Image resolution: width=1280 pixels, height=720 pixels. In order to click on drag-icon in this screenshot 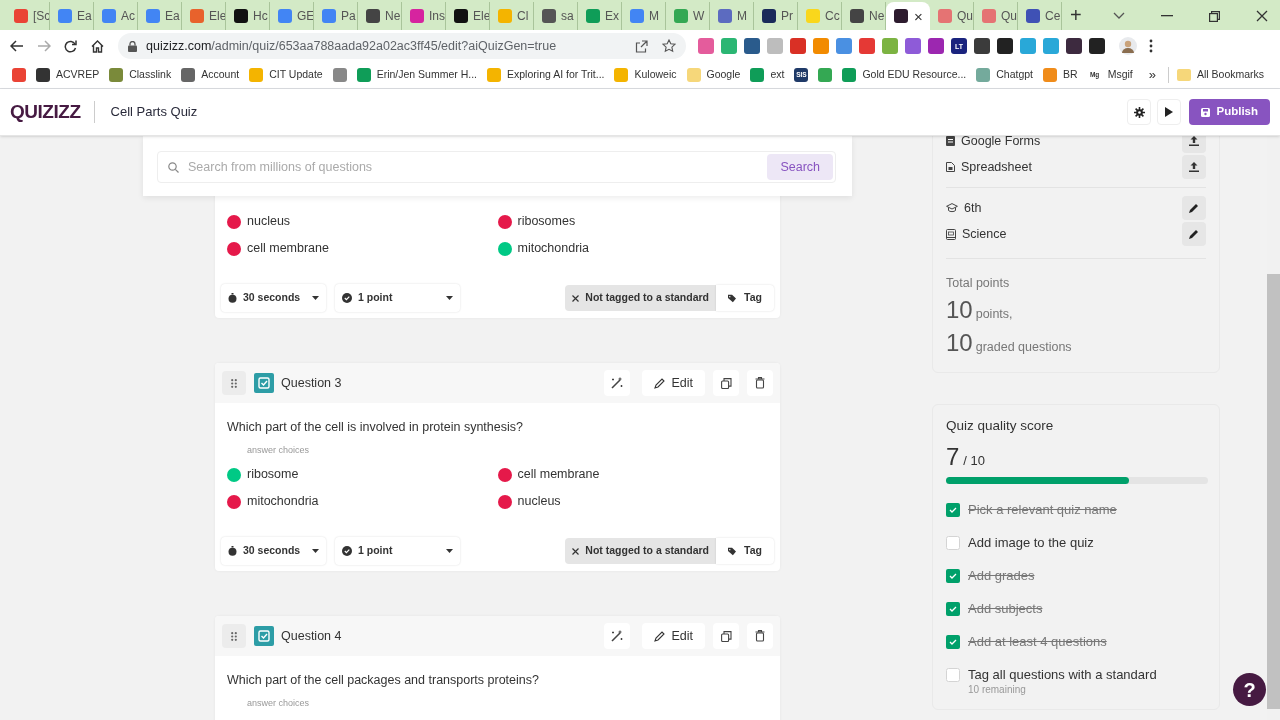, I will do `click(234, 636)`.